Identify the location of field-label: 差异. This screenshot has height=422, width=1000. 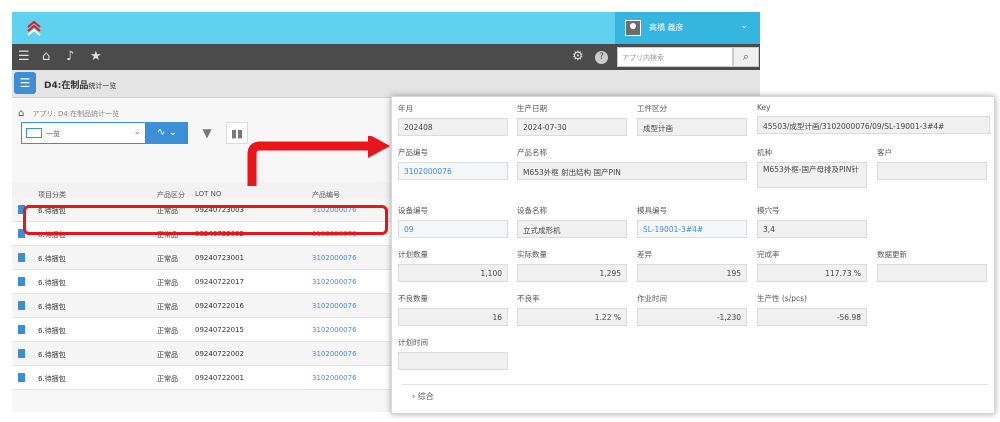
(644, 254).